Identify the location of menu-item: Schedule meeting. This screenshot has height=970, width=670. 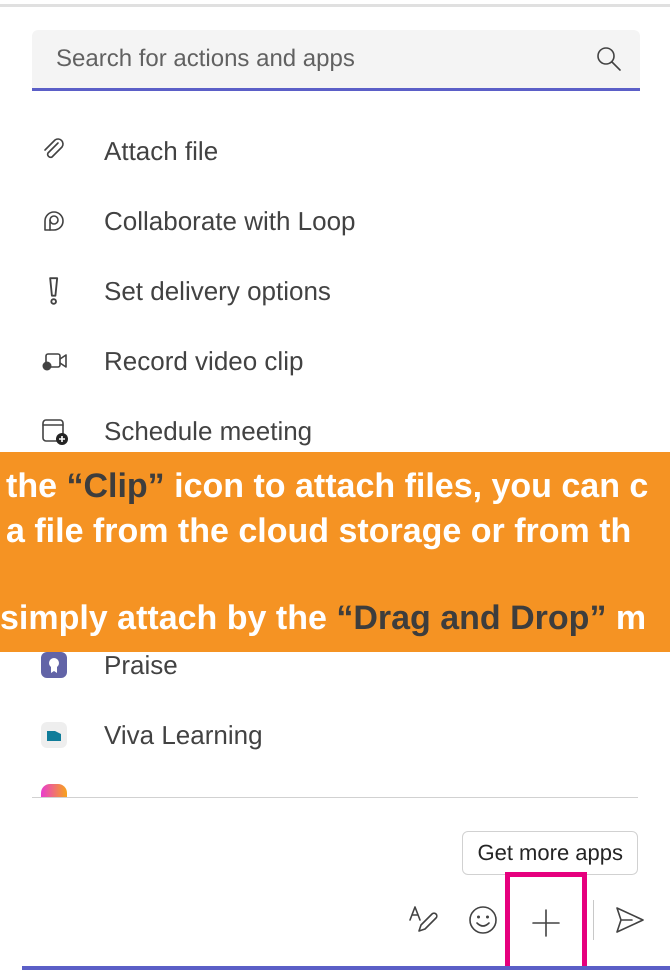
(335, 431).